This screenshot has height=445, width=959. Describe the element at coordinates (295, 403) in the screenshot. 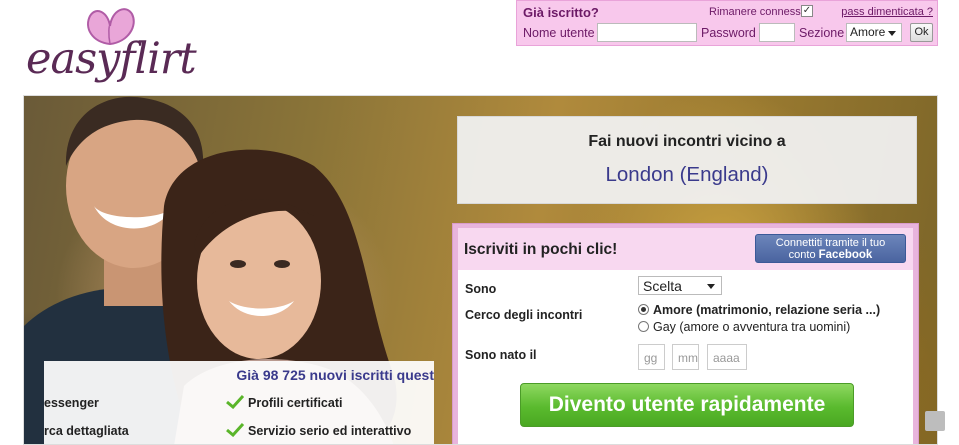

I see `stats-item: Profili certificati` at that location.